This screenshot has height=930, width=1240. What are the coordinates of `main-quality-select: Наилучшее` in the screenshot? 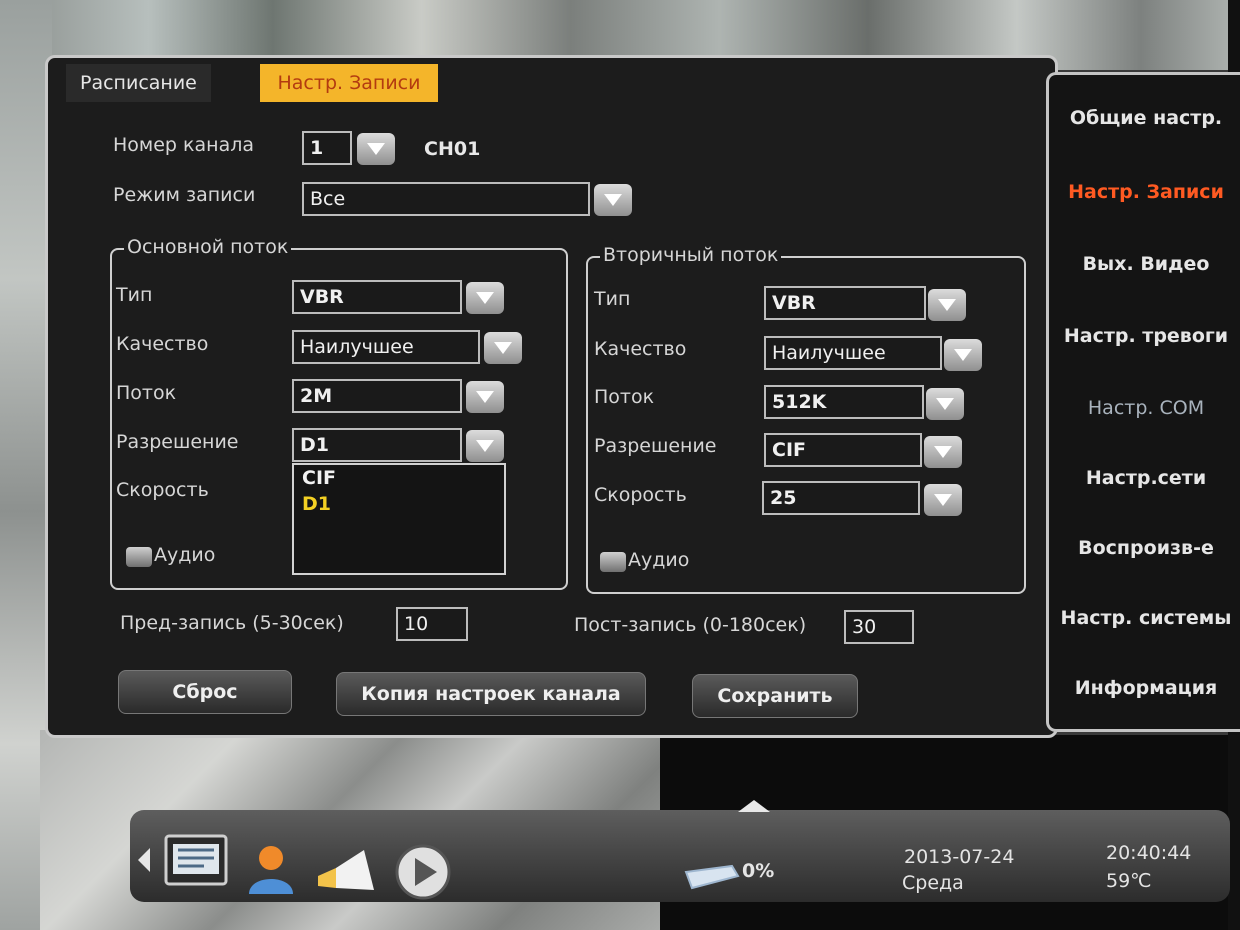 It's located at (386, 347).